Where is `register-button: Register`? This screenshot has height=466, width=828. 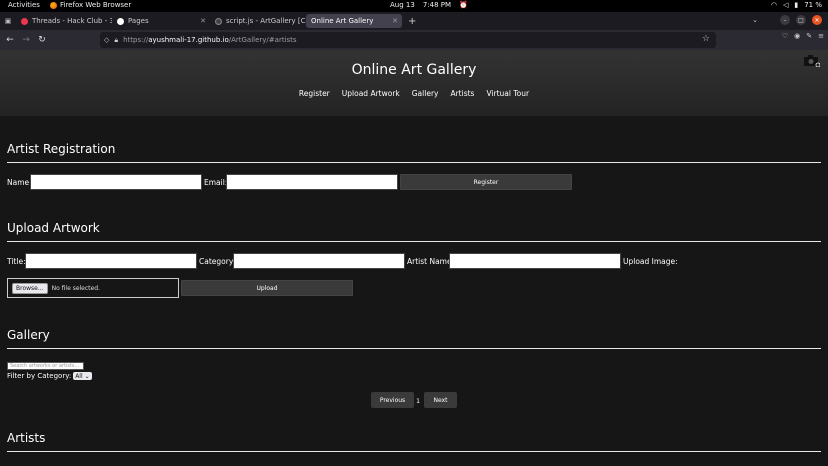
register-button: Register is located at coordinates (486, 182).